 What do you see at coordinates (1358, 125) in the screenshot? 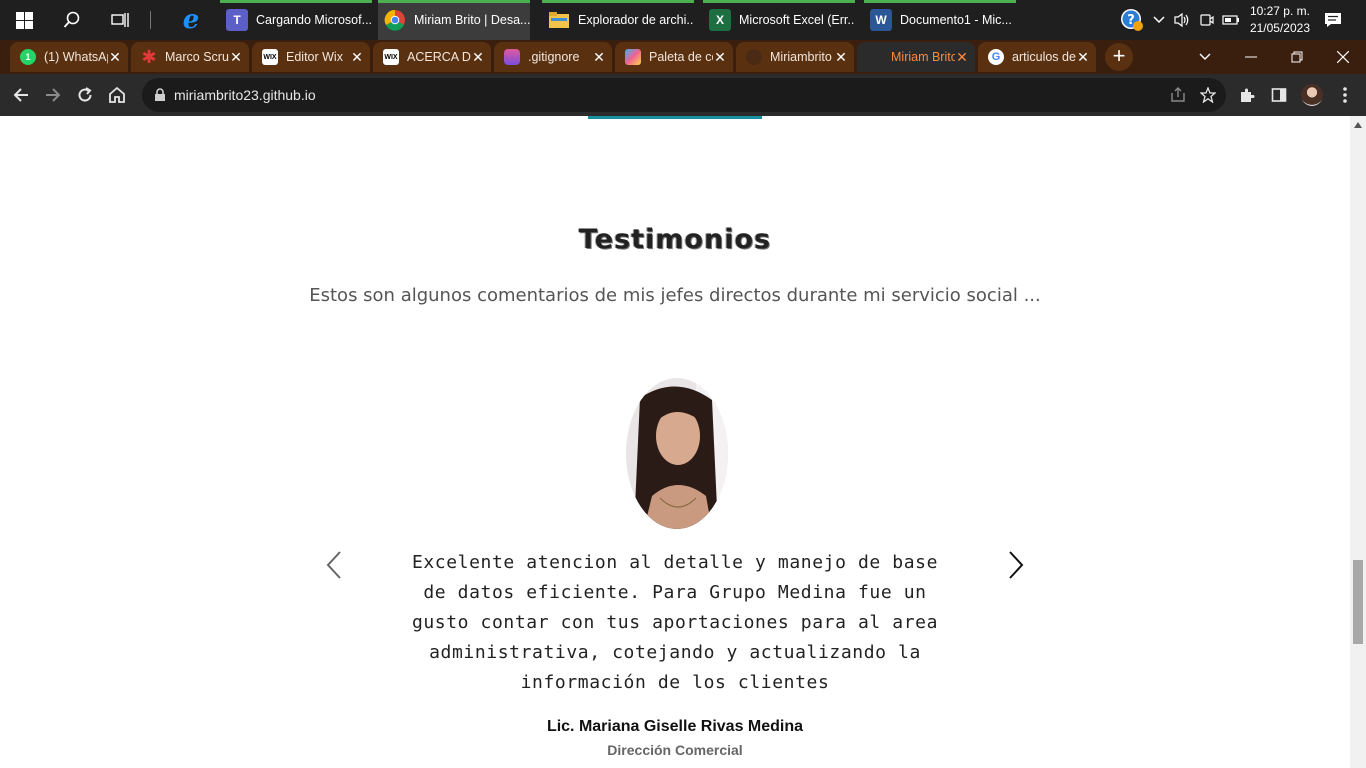
I see `scroll-up-arrow-icon` at bounding box center [1358, 125].